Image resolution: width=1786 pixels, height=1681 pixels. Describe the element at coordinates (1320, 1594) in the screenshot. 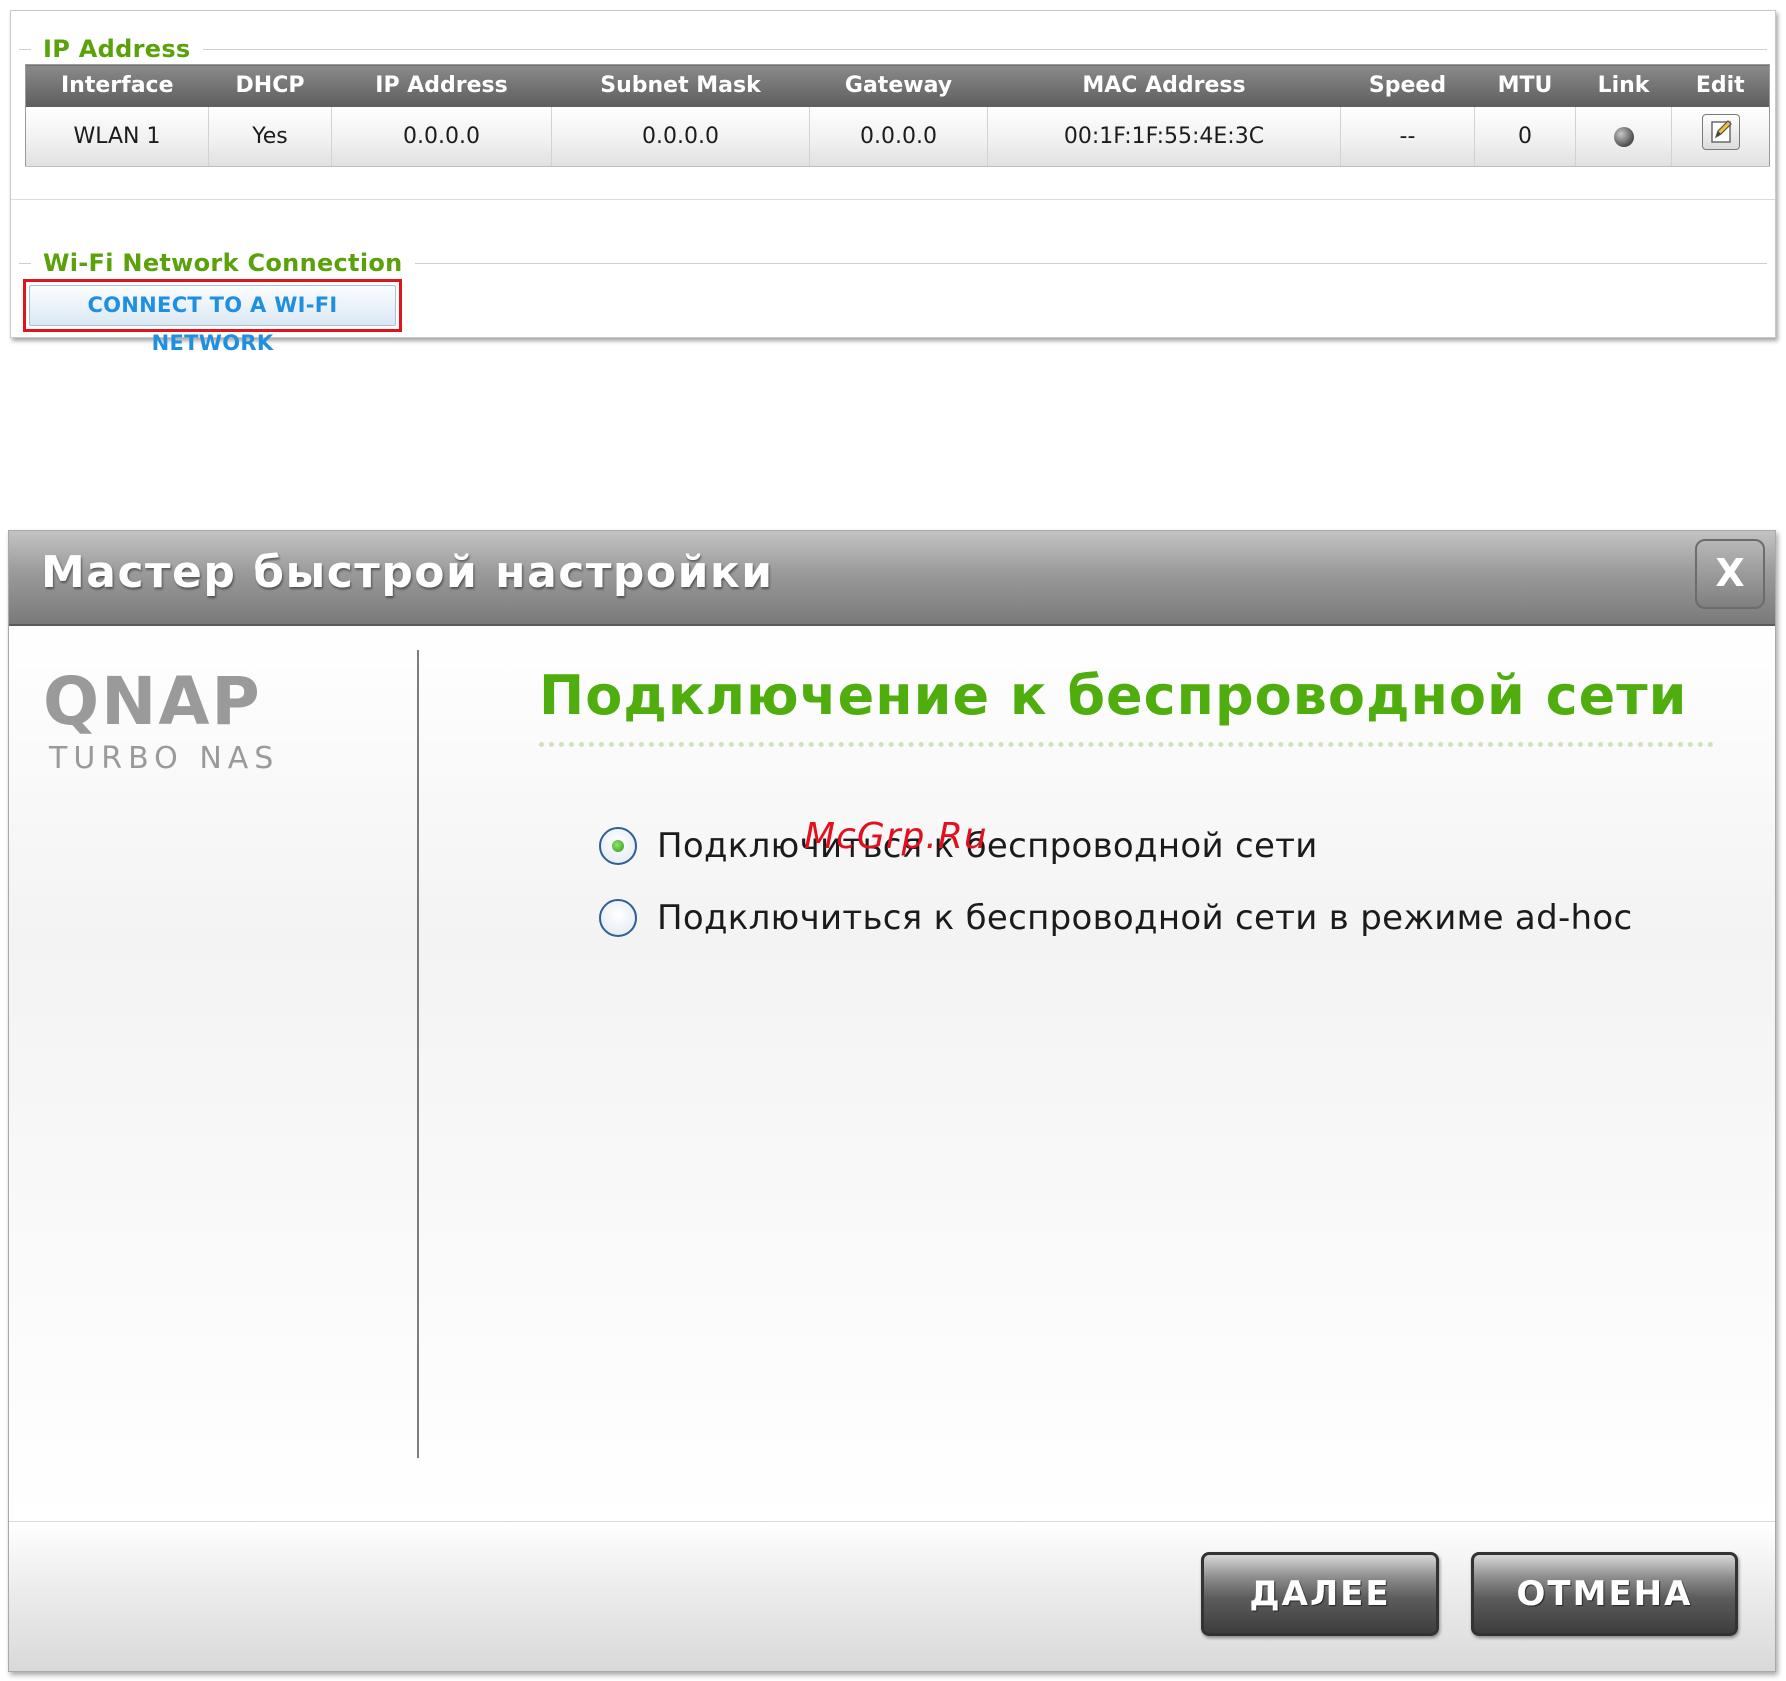

I see `next-button: ДАЛЕЕ` at that location.